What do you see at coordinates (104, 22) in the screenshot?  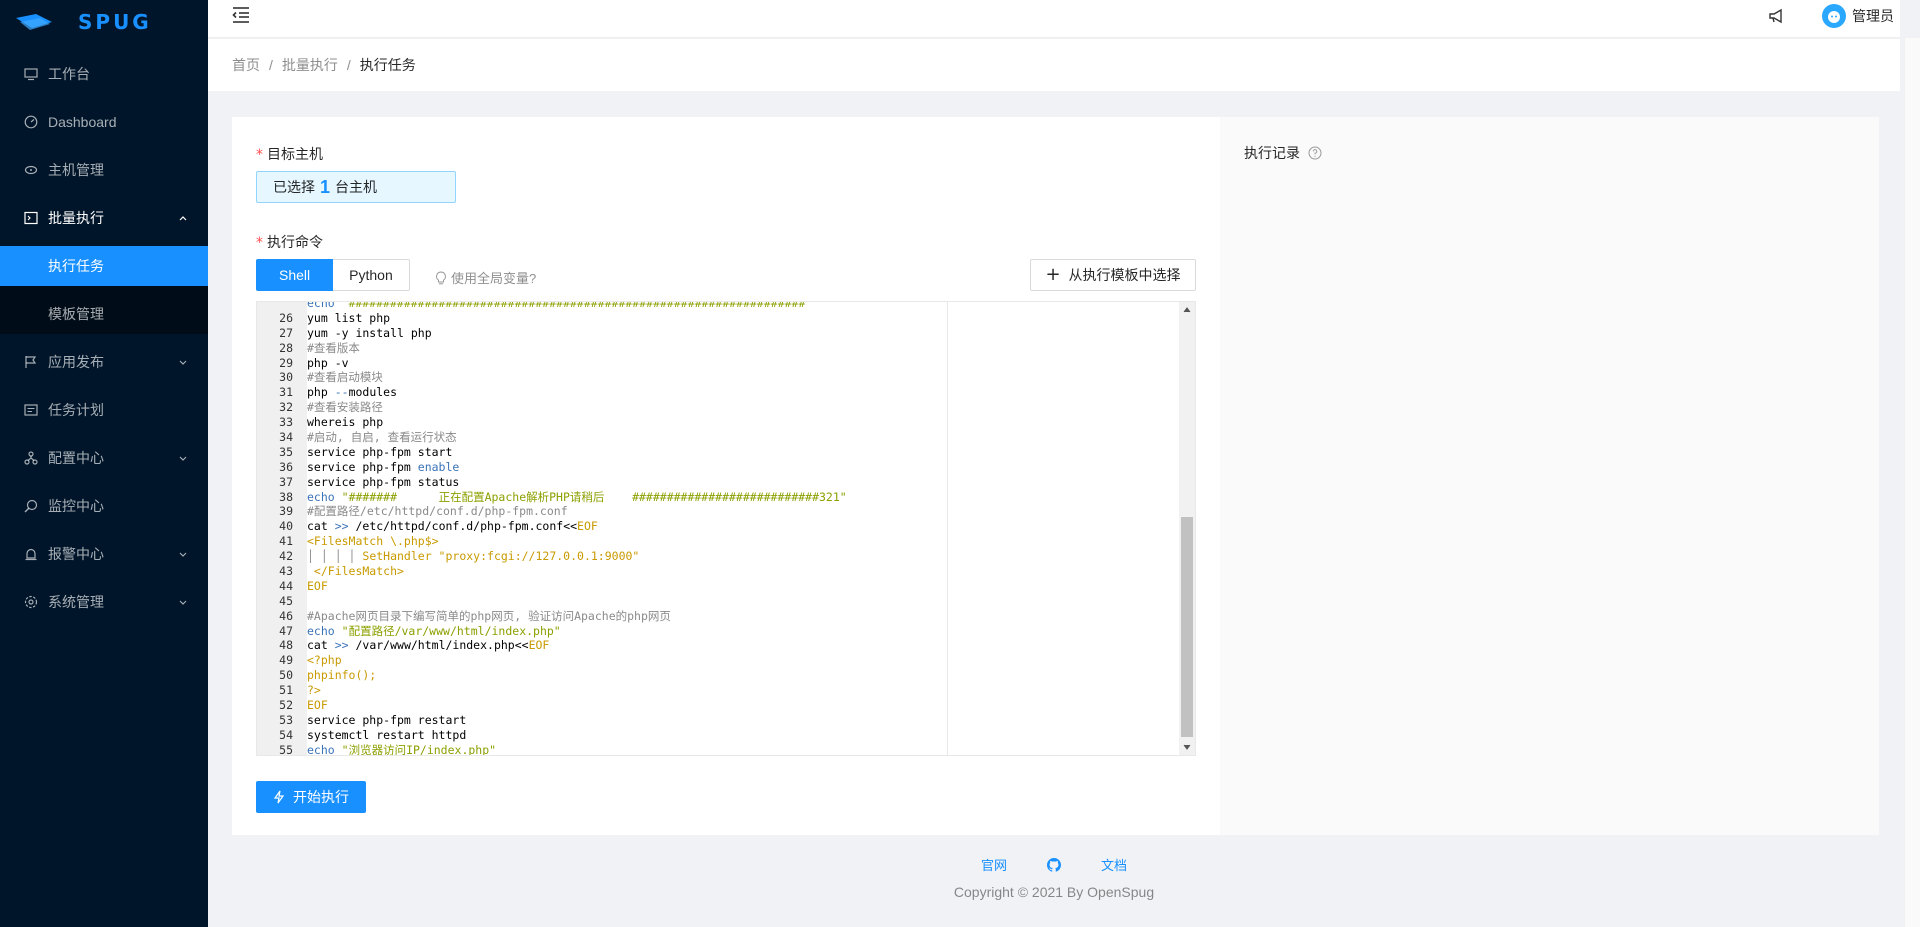 I see `logo: SPUG` at bounding box center [104, 22].